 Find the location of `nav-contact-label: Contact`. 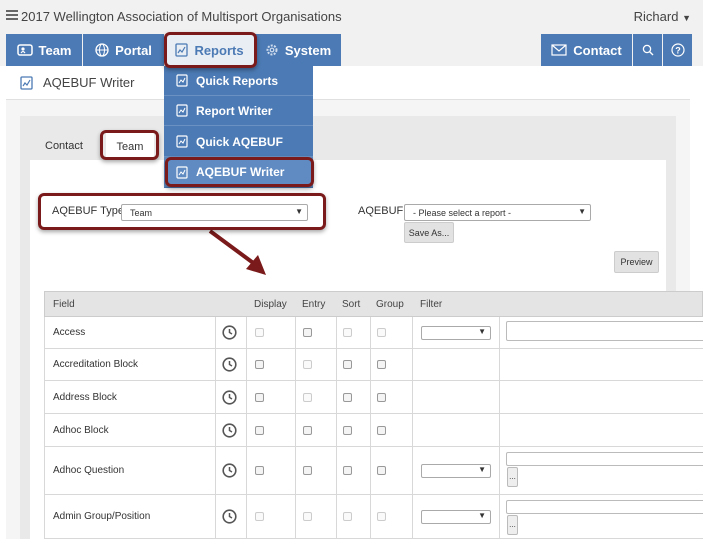

nav-contact-label: Contact is located at coordinates (597, 50).